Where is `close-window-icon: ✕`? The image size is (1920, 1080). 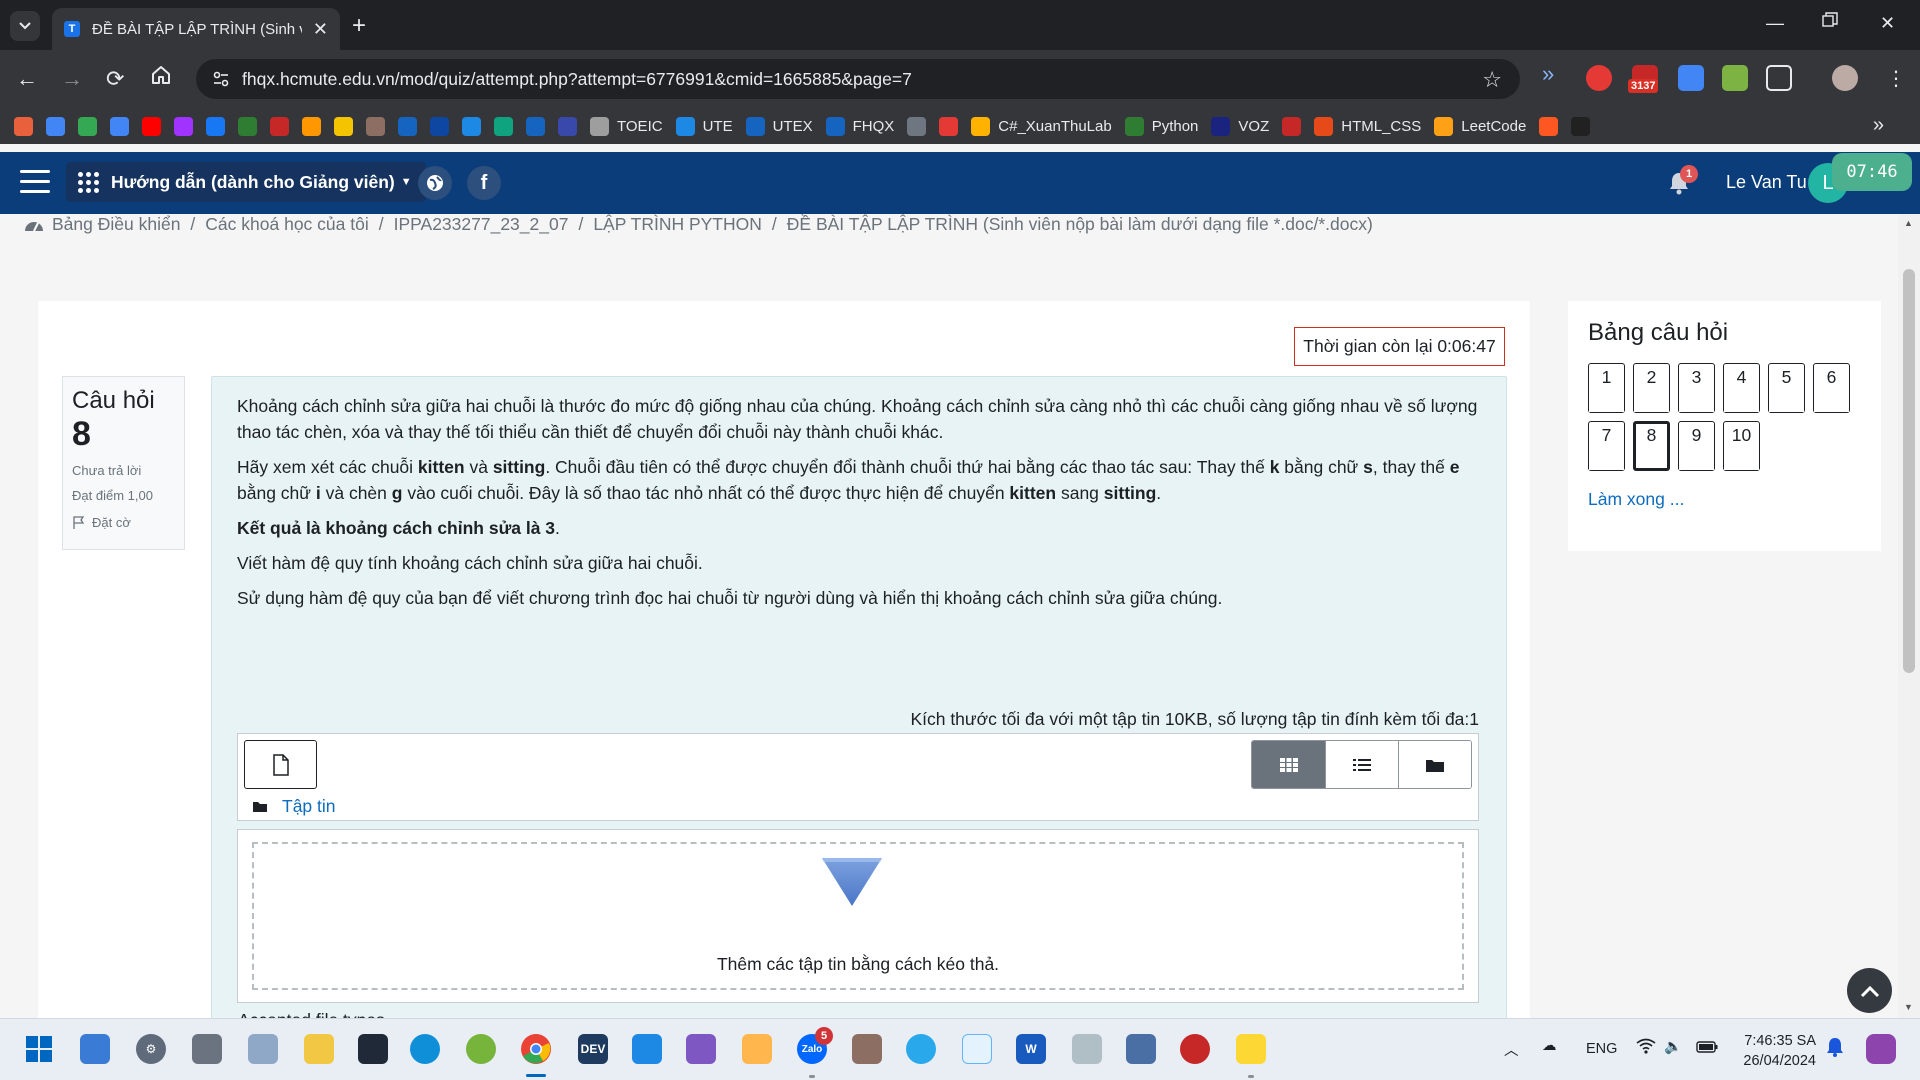
close-window-icon: ✕ is located at coordinates (1887, 23).